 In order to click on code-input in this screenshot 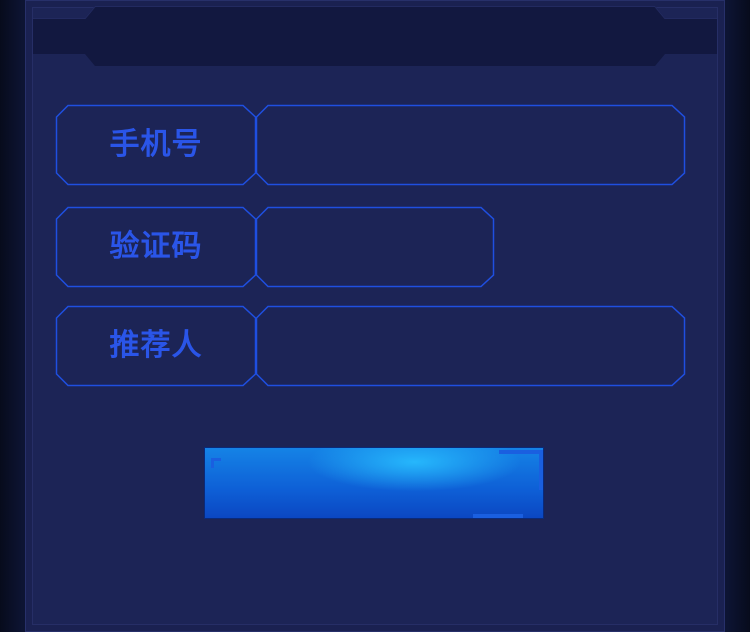, I will do `click(375, 248)`.